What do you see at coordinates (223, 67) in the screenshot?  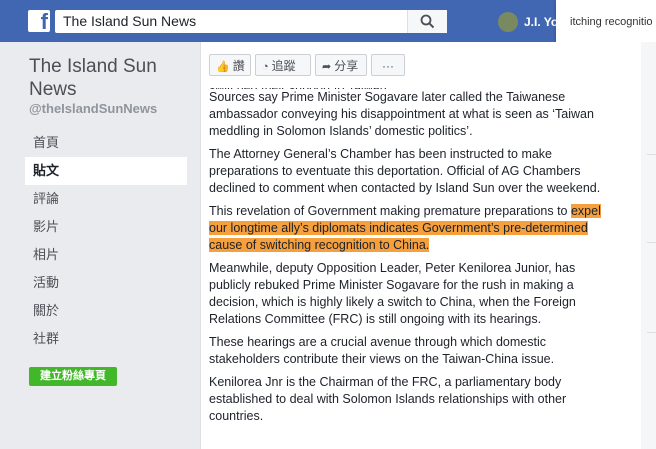 I see `thumbs-up-icon: 👍` at bounding box center [223, 67].